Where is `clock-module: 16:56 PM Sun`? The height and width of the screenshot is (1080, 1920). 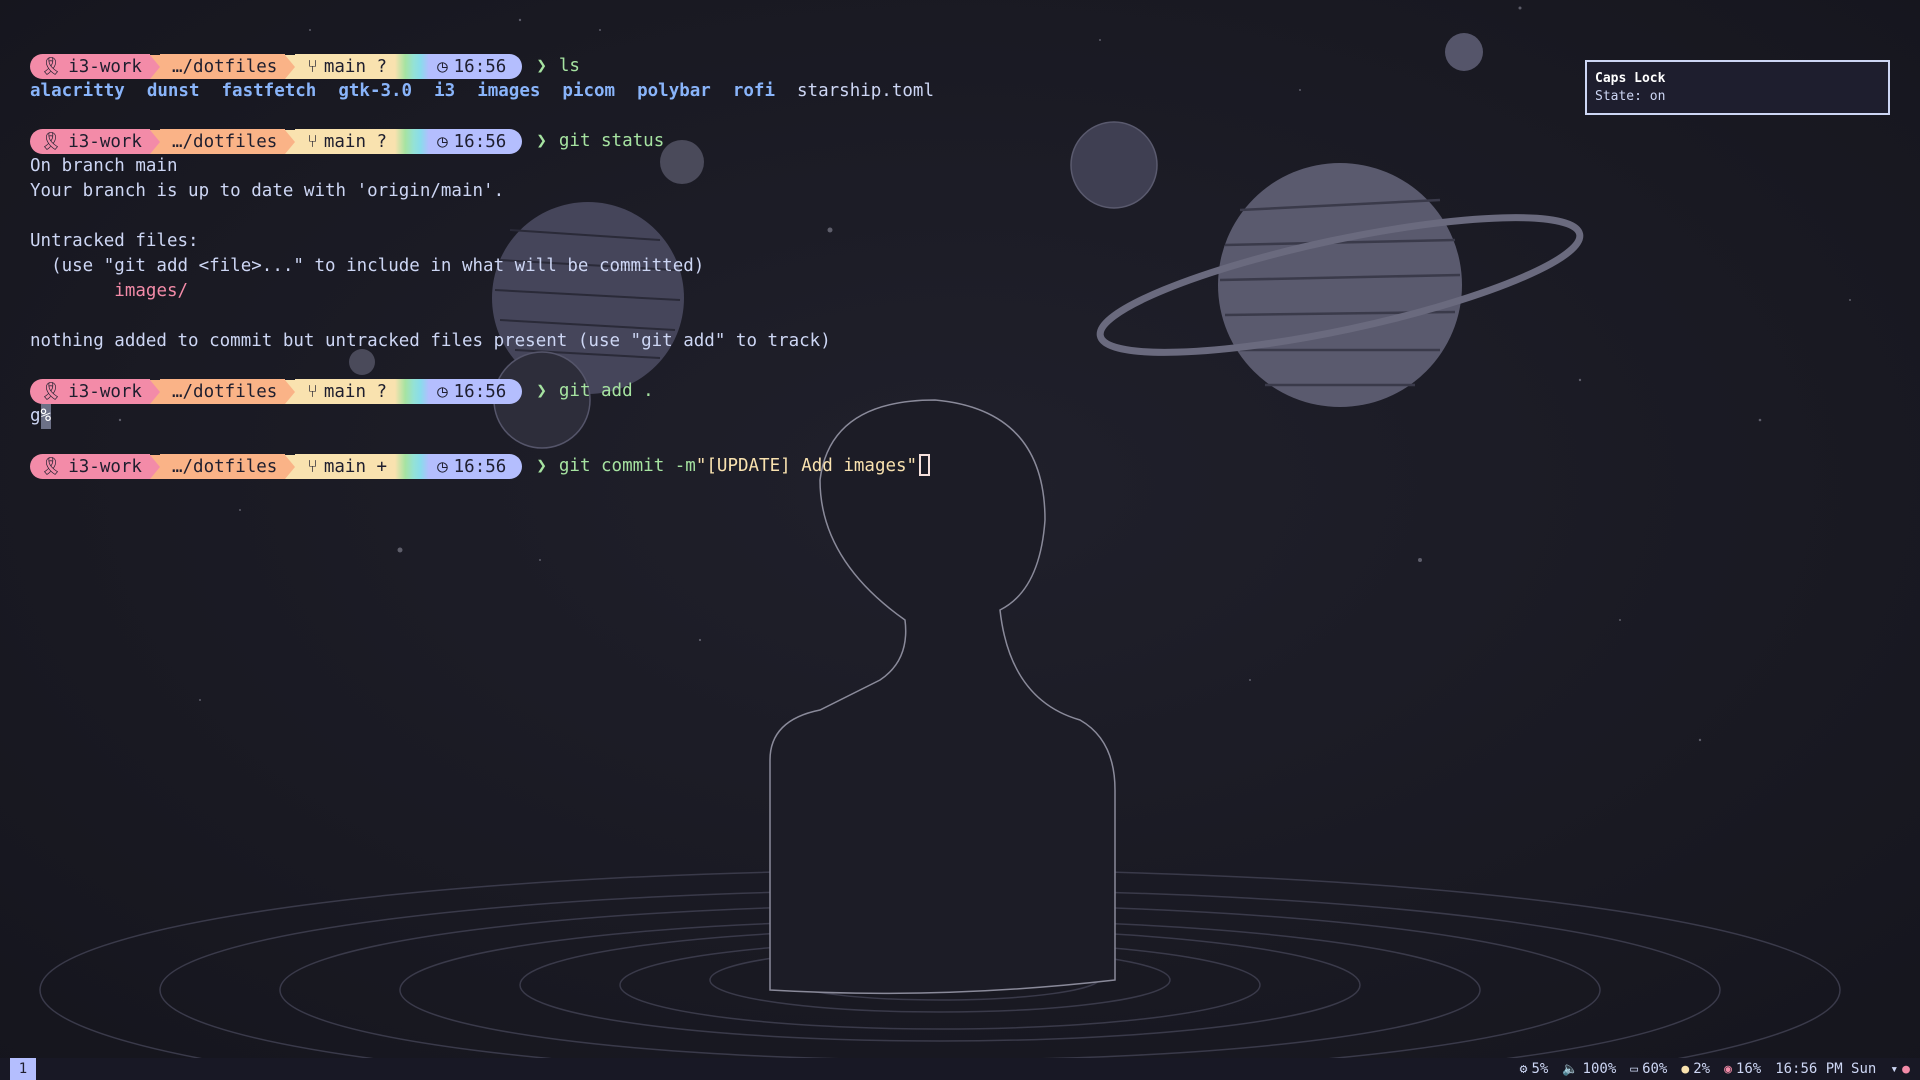
clock-module: 16:56 PM Sun is located at coordinates (1825, 1069).